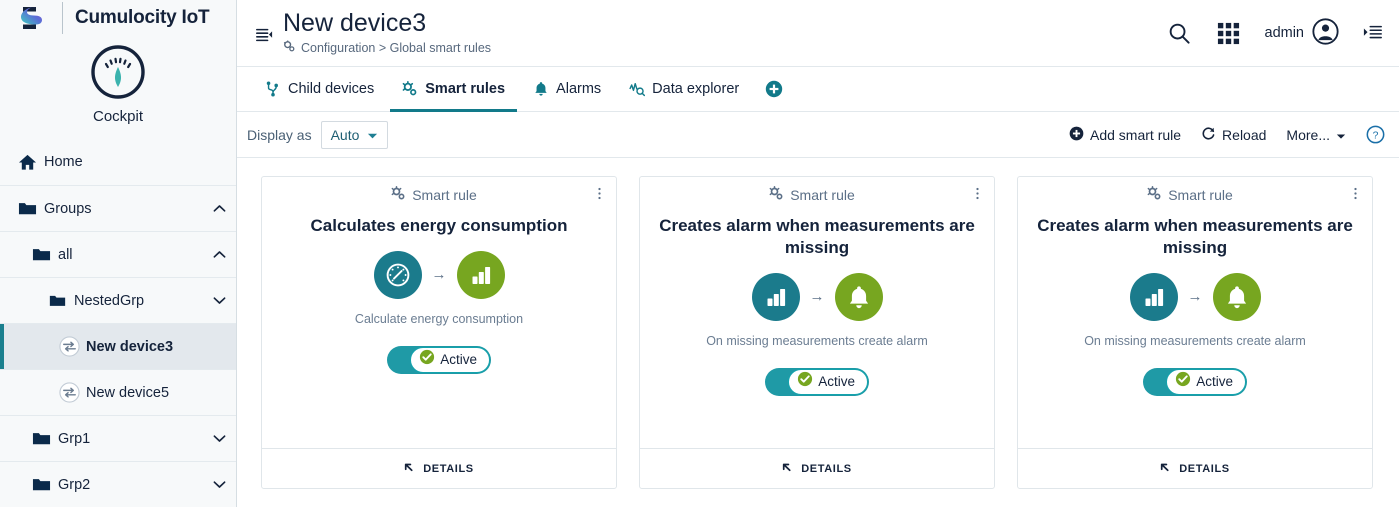  Describe the element at coordinates (118, 17) in the screenshot. I see `brand-header: Cumulocity IoT` at that location.